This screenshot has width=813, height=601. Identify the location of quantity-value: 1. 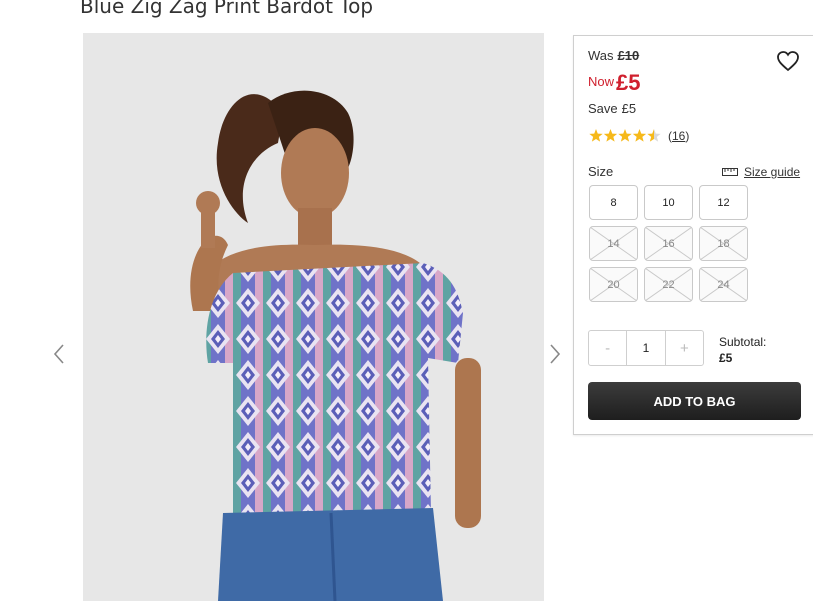
(646, 348).